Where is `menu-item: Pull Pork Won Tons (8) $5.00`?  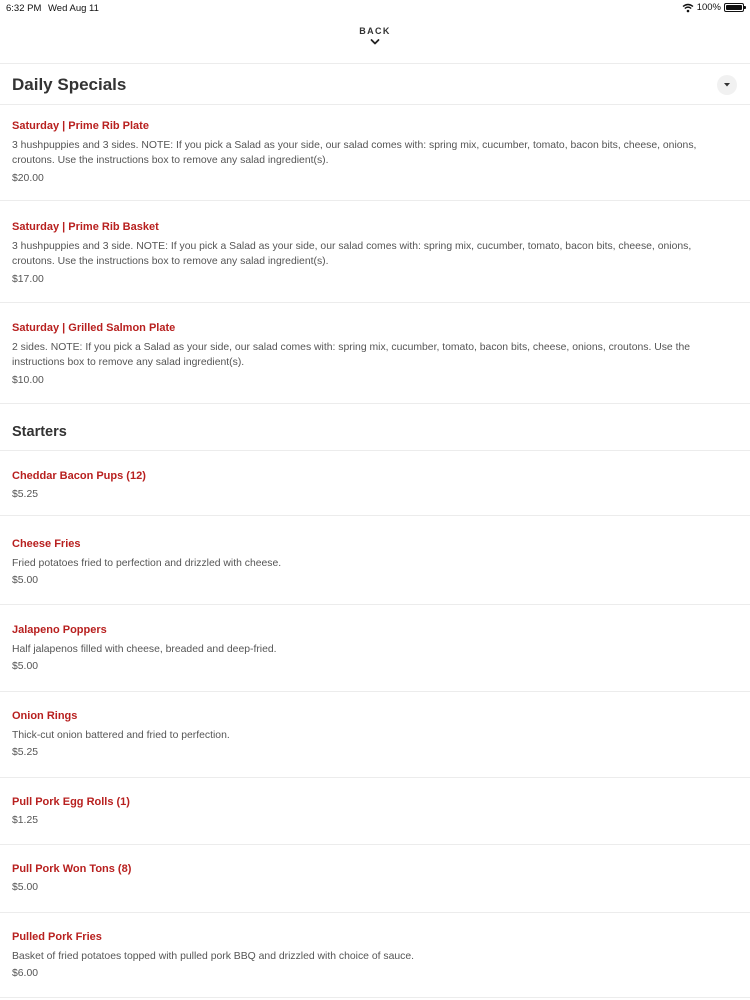 menu-item: Pull Pork Won Tons (8) $5.00 is located at coordinates (375, 879).